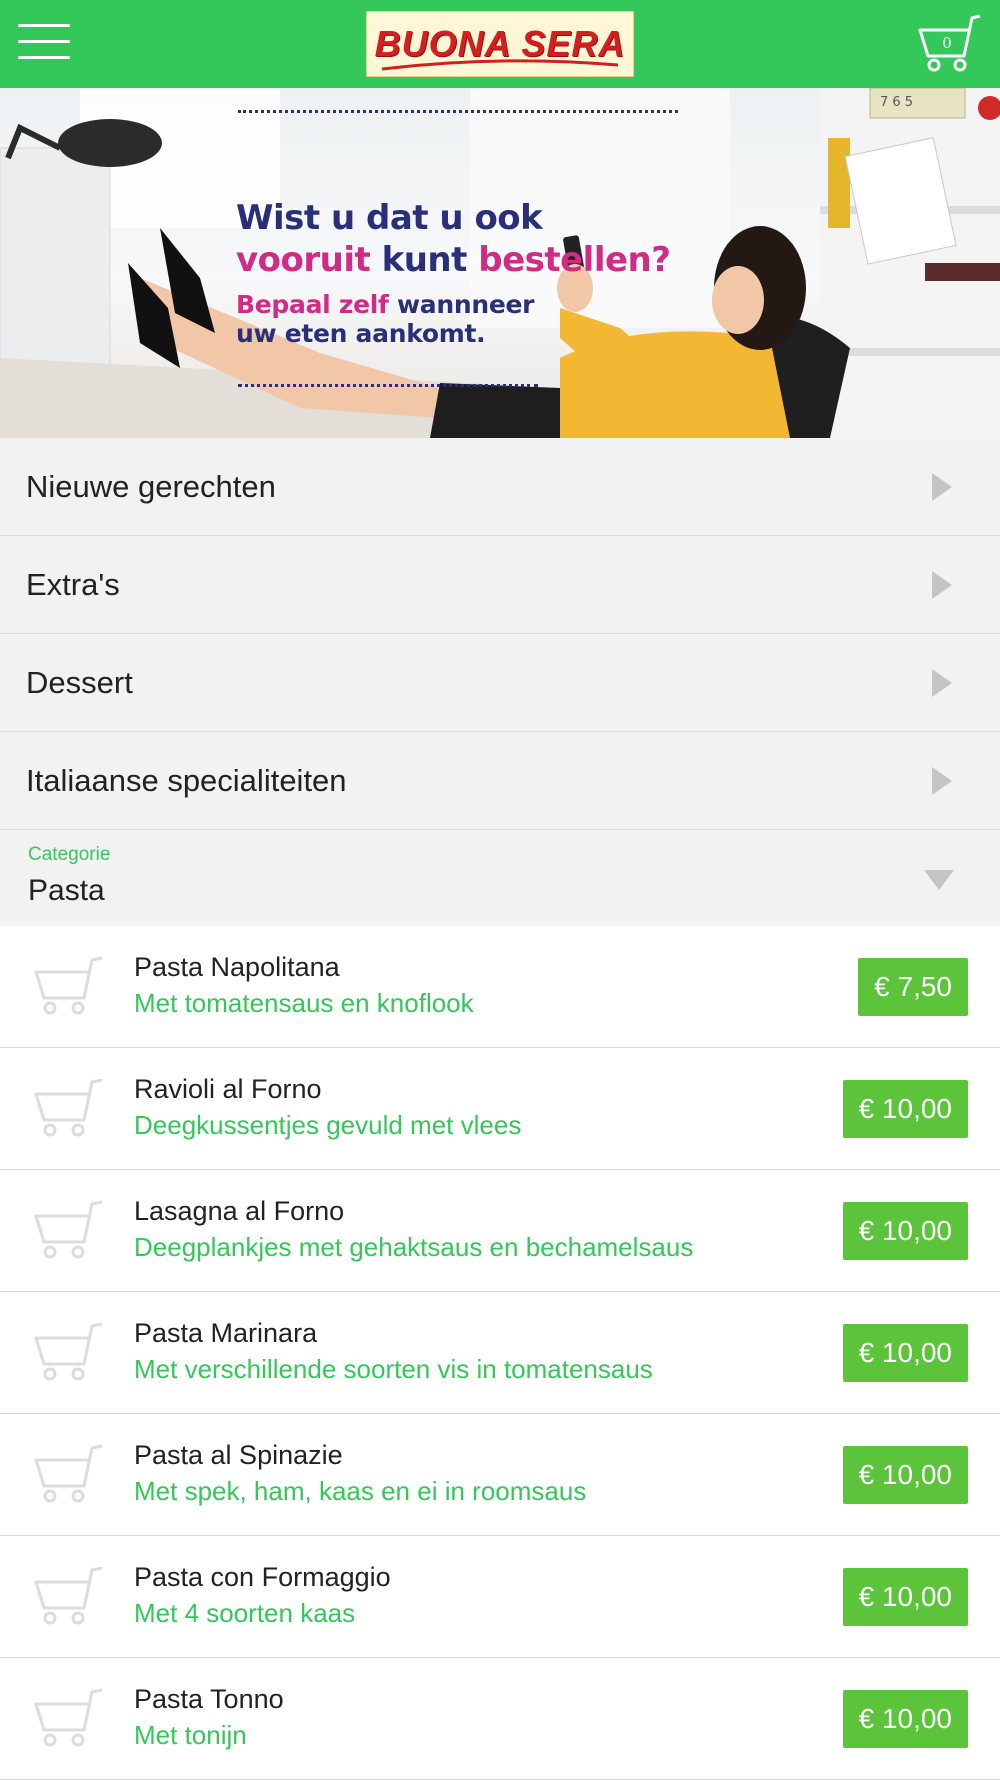 The height and width of the screenshot is (1780, 1000). I want to click on top-bar: BUONA SERA 0, so click(500, 44).